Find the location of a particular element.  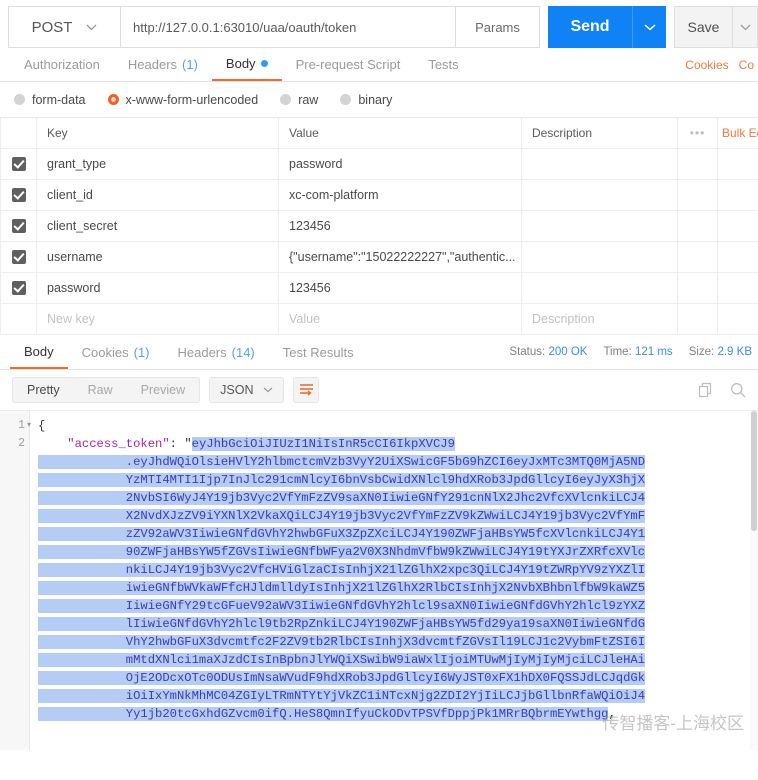

view-mode-raw: Raw is located at coordinates (100, 390).